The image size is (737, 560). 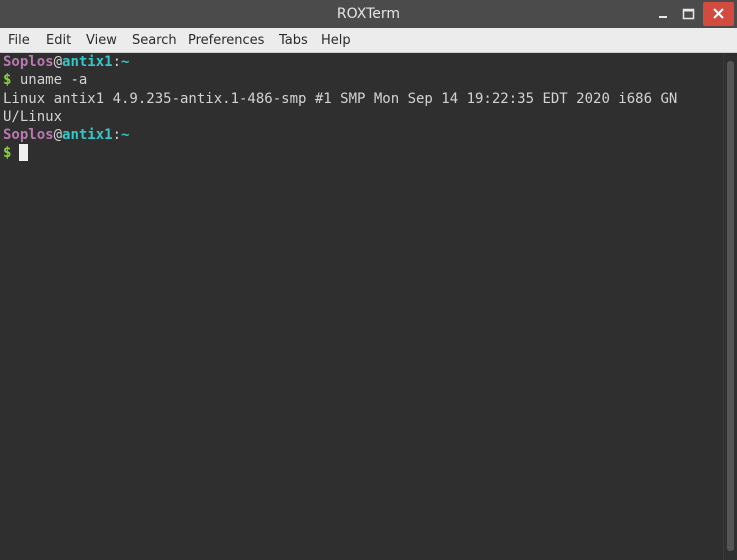 What do you see at coordinates (154, 40) in the screenshot?
I see `menu-search: Search` at bounding box center [154, 40].